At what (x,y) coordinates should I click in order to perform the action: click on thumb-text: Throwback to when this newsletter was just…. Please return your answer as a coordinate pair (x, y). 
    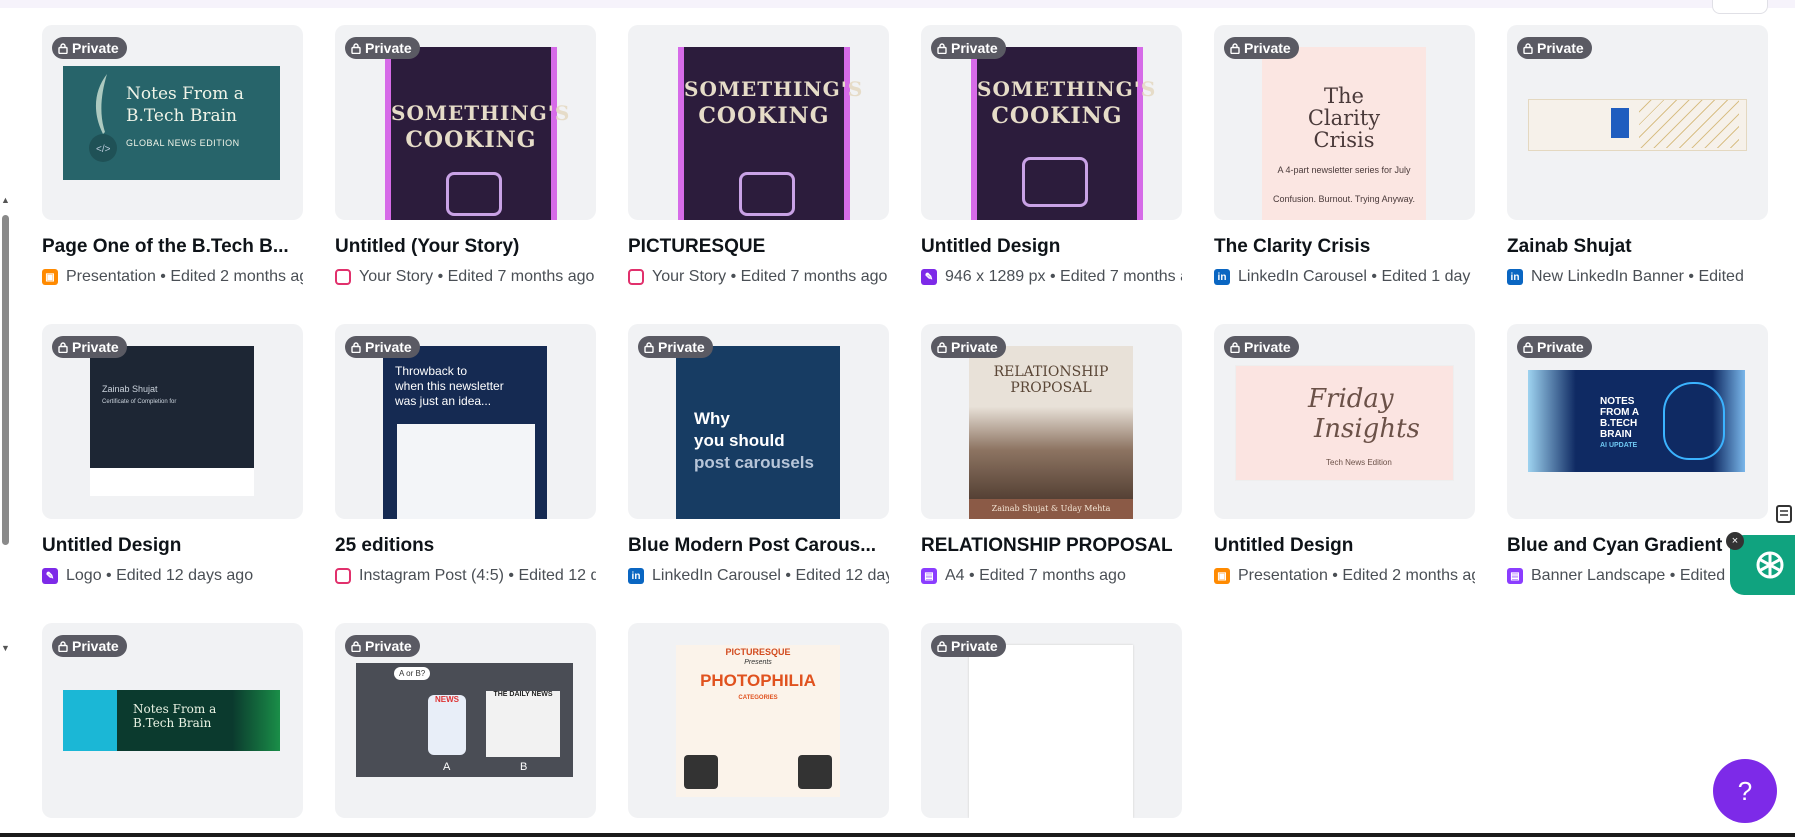
    Looking at the image, I should click on (449, 386).